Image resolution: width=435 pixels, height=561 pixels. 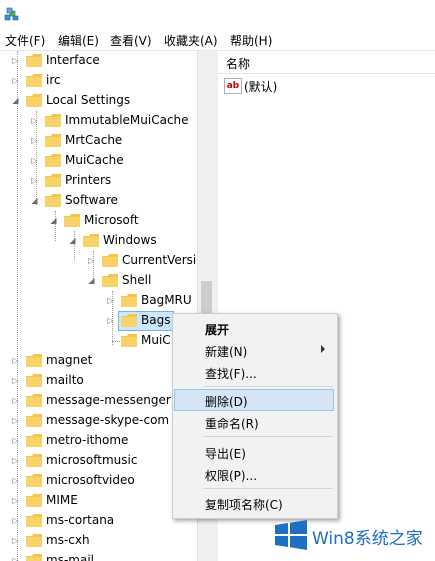 What do you see at coordinates (98, 201) in the screenshot?
I see `tree-item: ◢ Software` at bounding box center [98, 201].